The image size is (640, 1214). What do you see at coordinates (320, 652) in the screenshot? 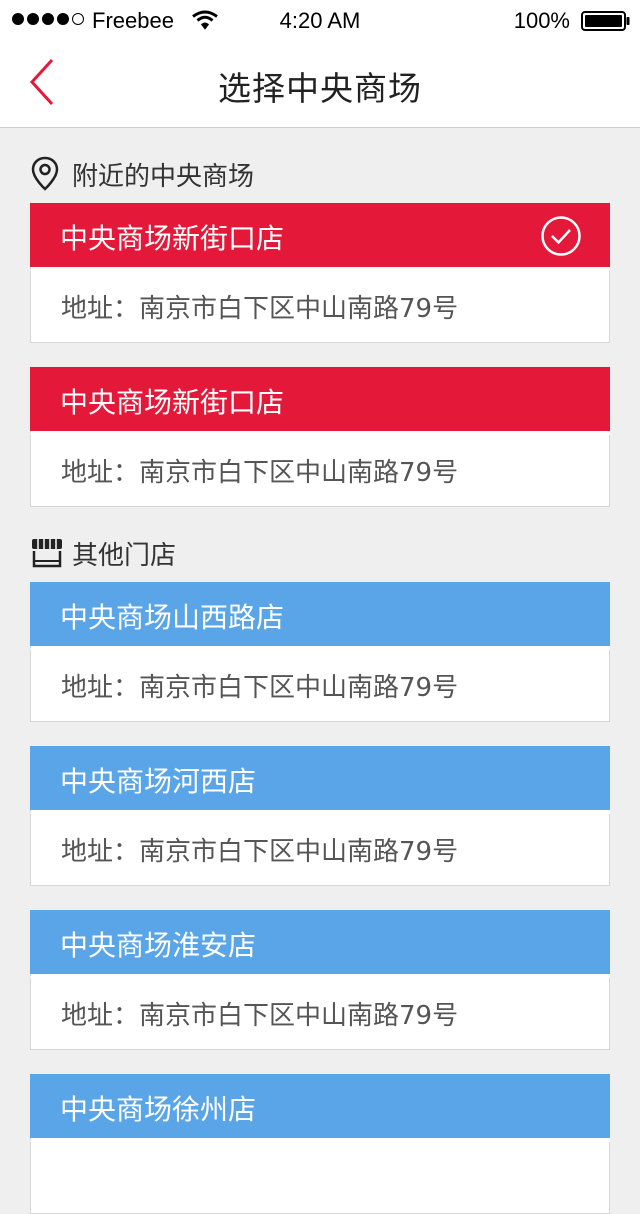
I see `store-card-other-1: 中央商场山西路店 地址：南京市白下区中山南路79号` at bounding box center [320, 652].